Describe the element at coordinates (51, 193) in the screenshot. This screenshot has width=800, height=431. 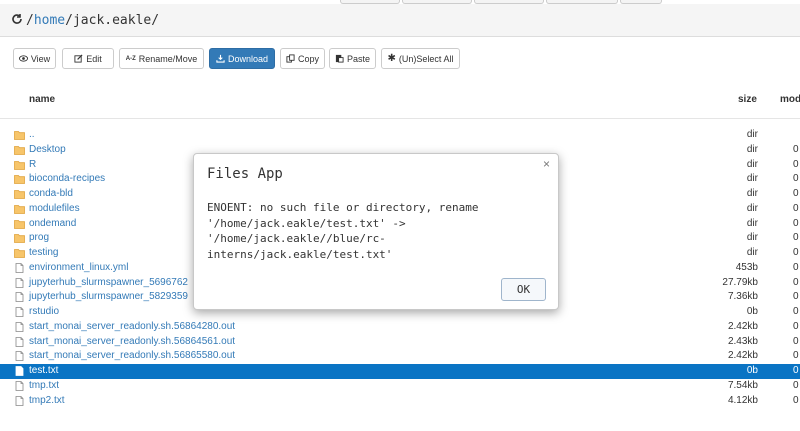
I see `file-name: conda-bld` at that location.